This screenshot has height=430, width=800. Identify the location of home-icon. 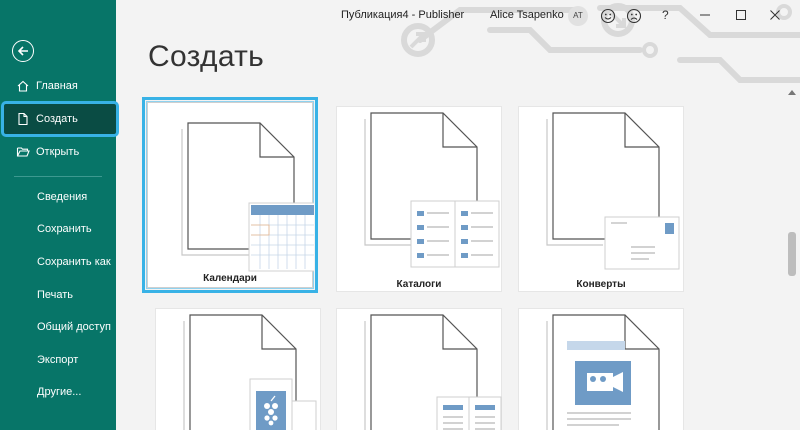
(23, 86).